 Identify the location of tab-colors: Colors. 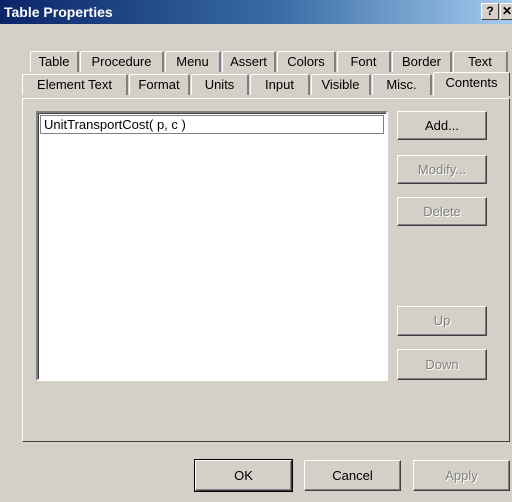
(306, 61).